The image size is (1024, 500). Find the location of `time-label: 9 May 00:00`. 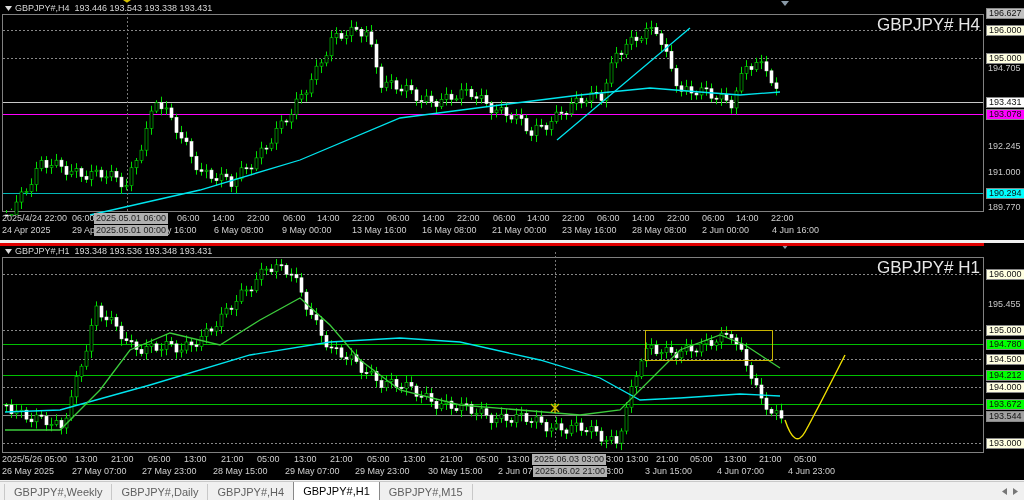

time-label: 9 May 00:00 is located at coordinates (307, 230).